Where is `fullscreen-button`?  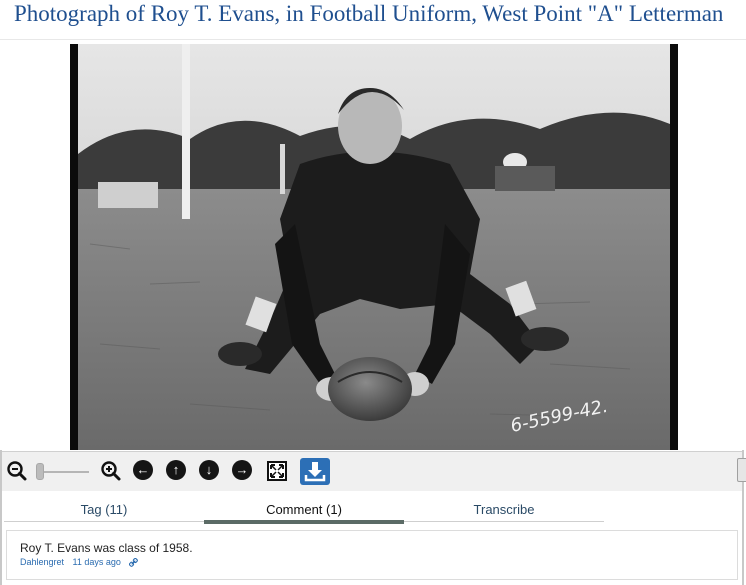
fullscreen-button is located at coordinates (277, 471).